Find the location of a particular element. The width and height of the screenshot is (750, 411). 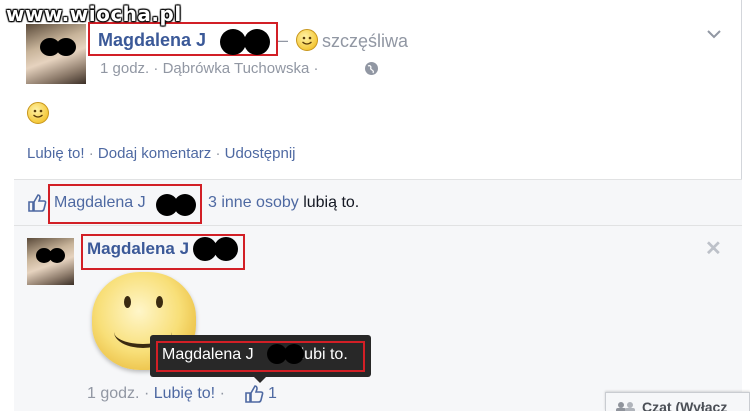

share-button: Udostępnij is located at coordinates (260, 153).